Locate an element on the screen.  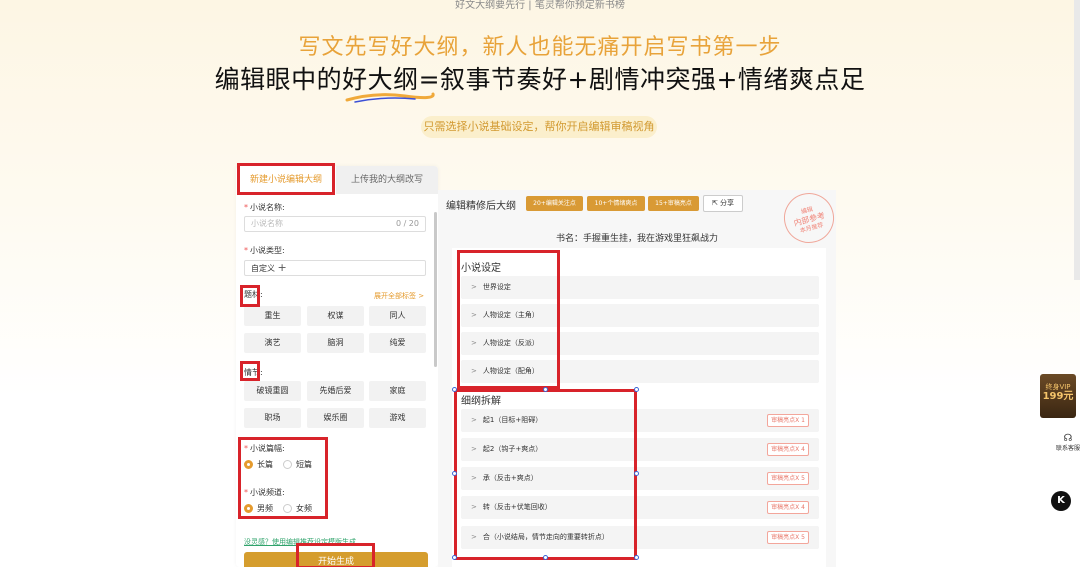
customer-service-button: ☊ 联系客服 is located at coordinates (1068, 449).